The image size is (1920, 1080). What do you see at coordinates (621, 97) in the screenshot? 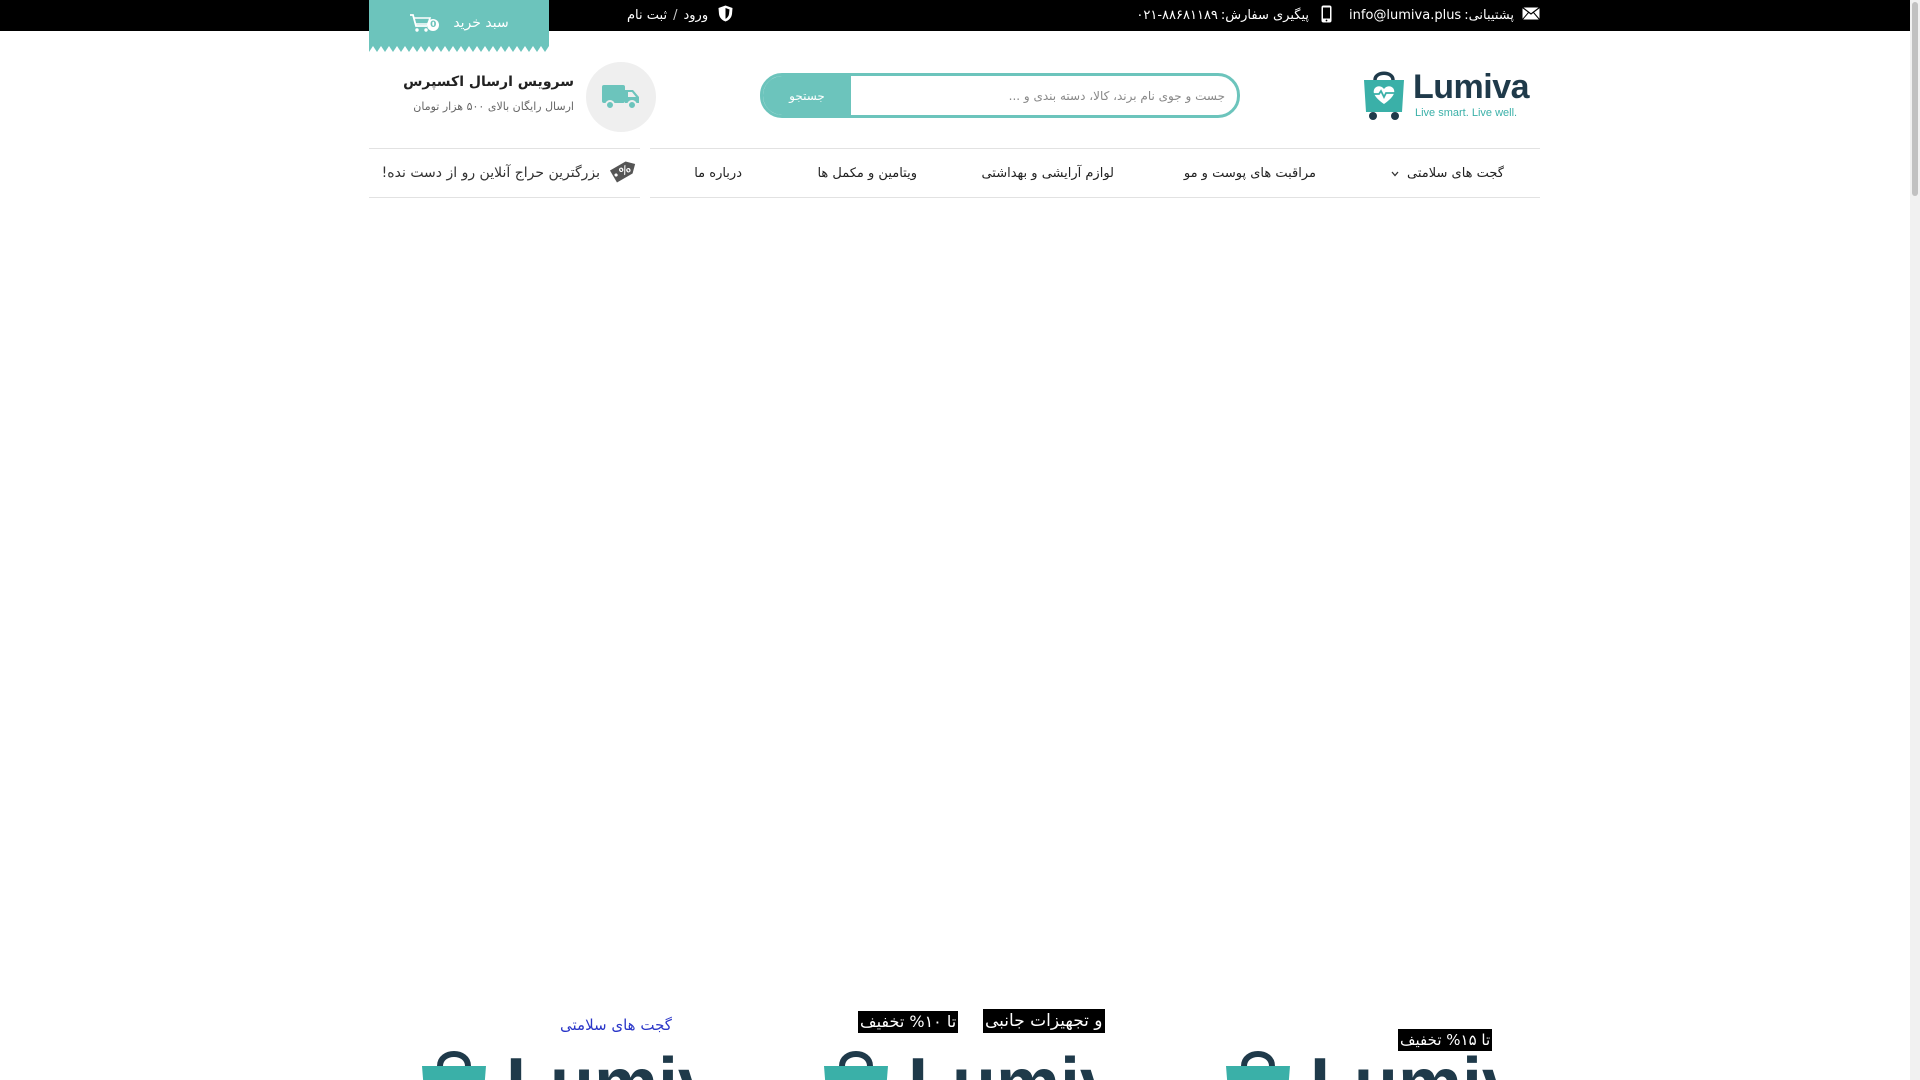
I see `delivery-truck-icon` at bounding box center [621, 97].